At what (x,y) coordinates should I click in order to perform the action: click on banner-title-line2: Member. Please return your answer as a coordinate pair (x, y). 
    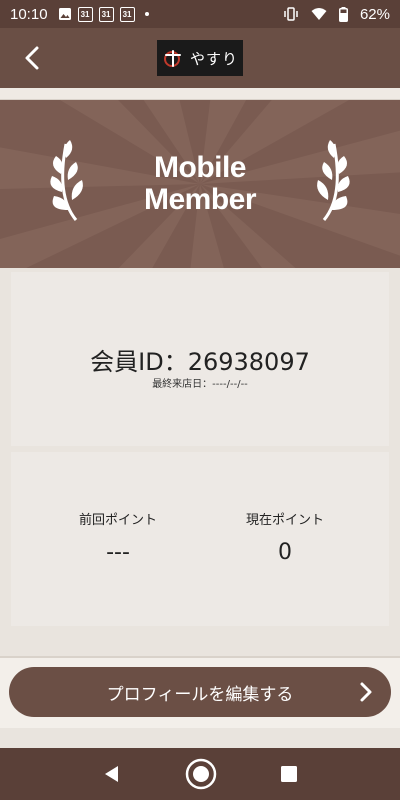
    Looking at the image, I should click on (200, 199).